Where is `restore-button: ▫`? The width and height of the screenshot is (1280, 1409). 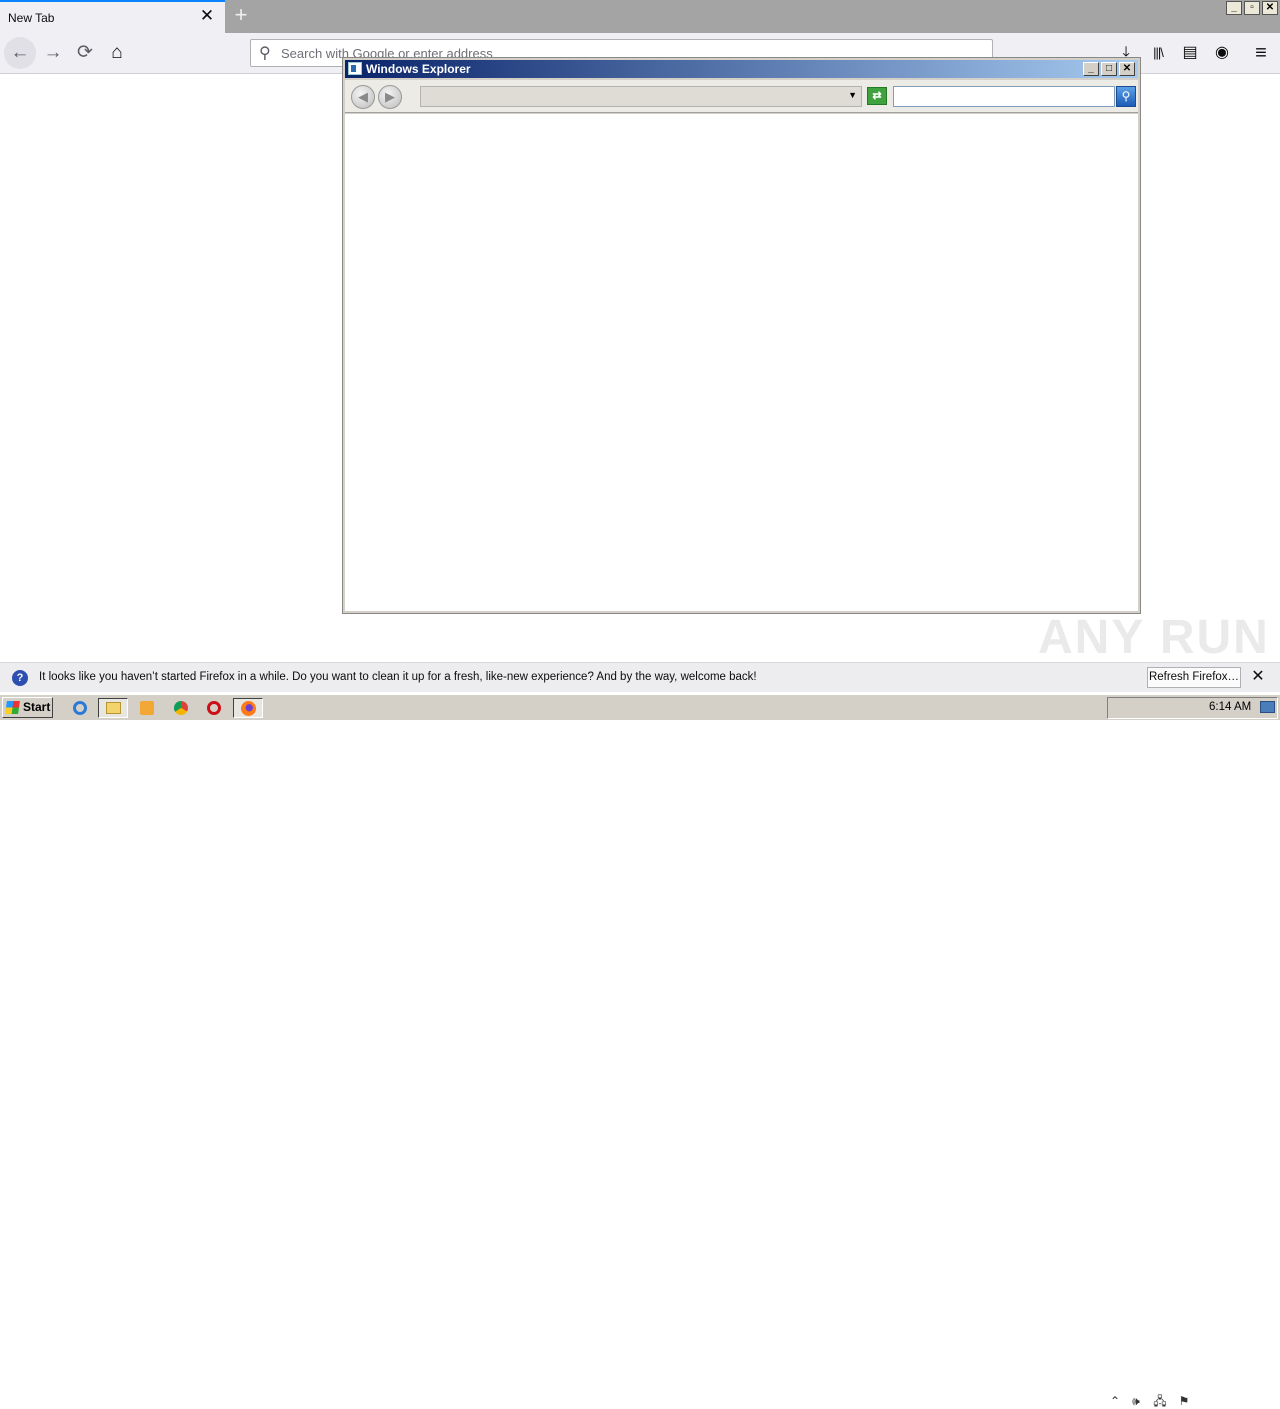 restore-button: ▫ is located at coordinates (1252, 8).